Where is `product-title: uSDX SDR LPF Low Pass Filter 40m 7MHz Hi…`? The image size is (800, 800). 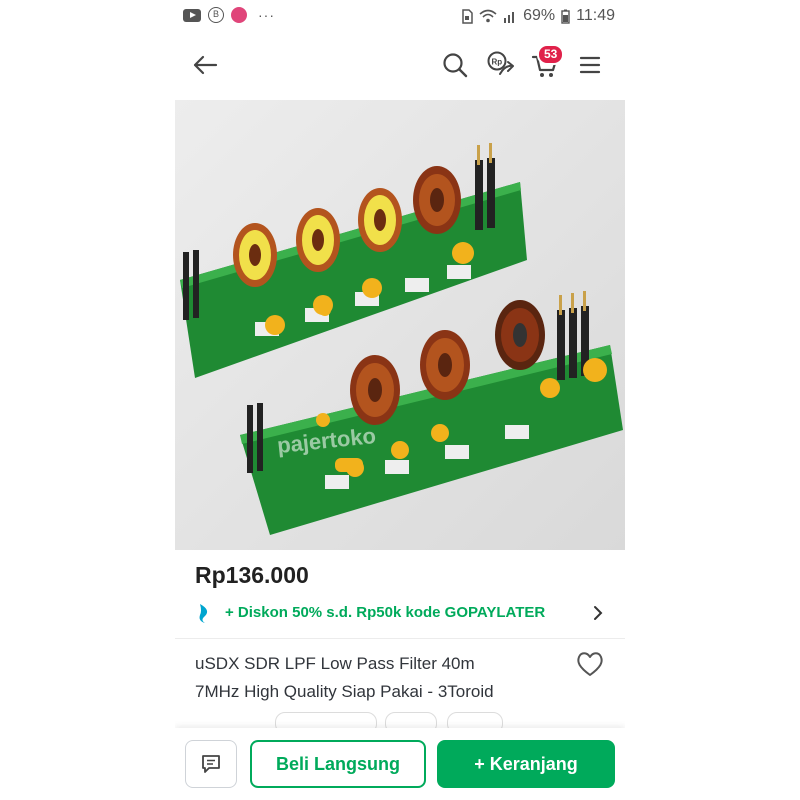 product-title: uSDX SDR LPF Low Pass Filter 40m 7MHz Hi… is located at coordinates (380, 678).